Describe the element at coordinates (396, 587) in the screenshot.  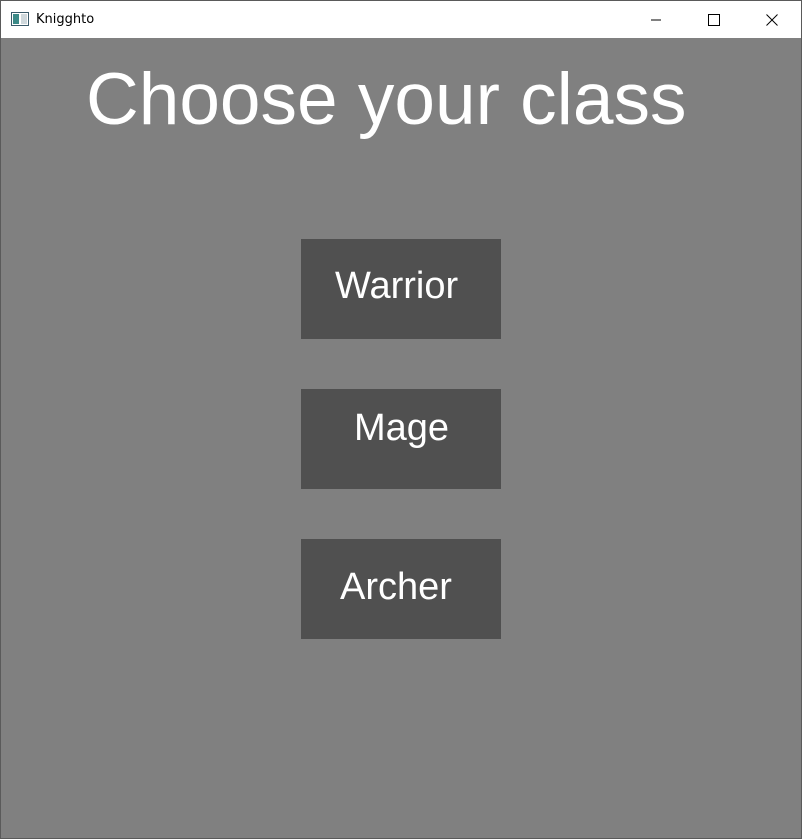
I see `archer-button-label: Archer` at that location.